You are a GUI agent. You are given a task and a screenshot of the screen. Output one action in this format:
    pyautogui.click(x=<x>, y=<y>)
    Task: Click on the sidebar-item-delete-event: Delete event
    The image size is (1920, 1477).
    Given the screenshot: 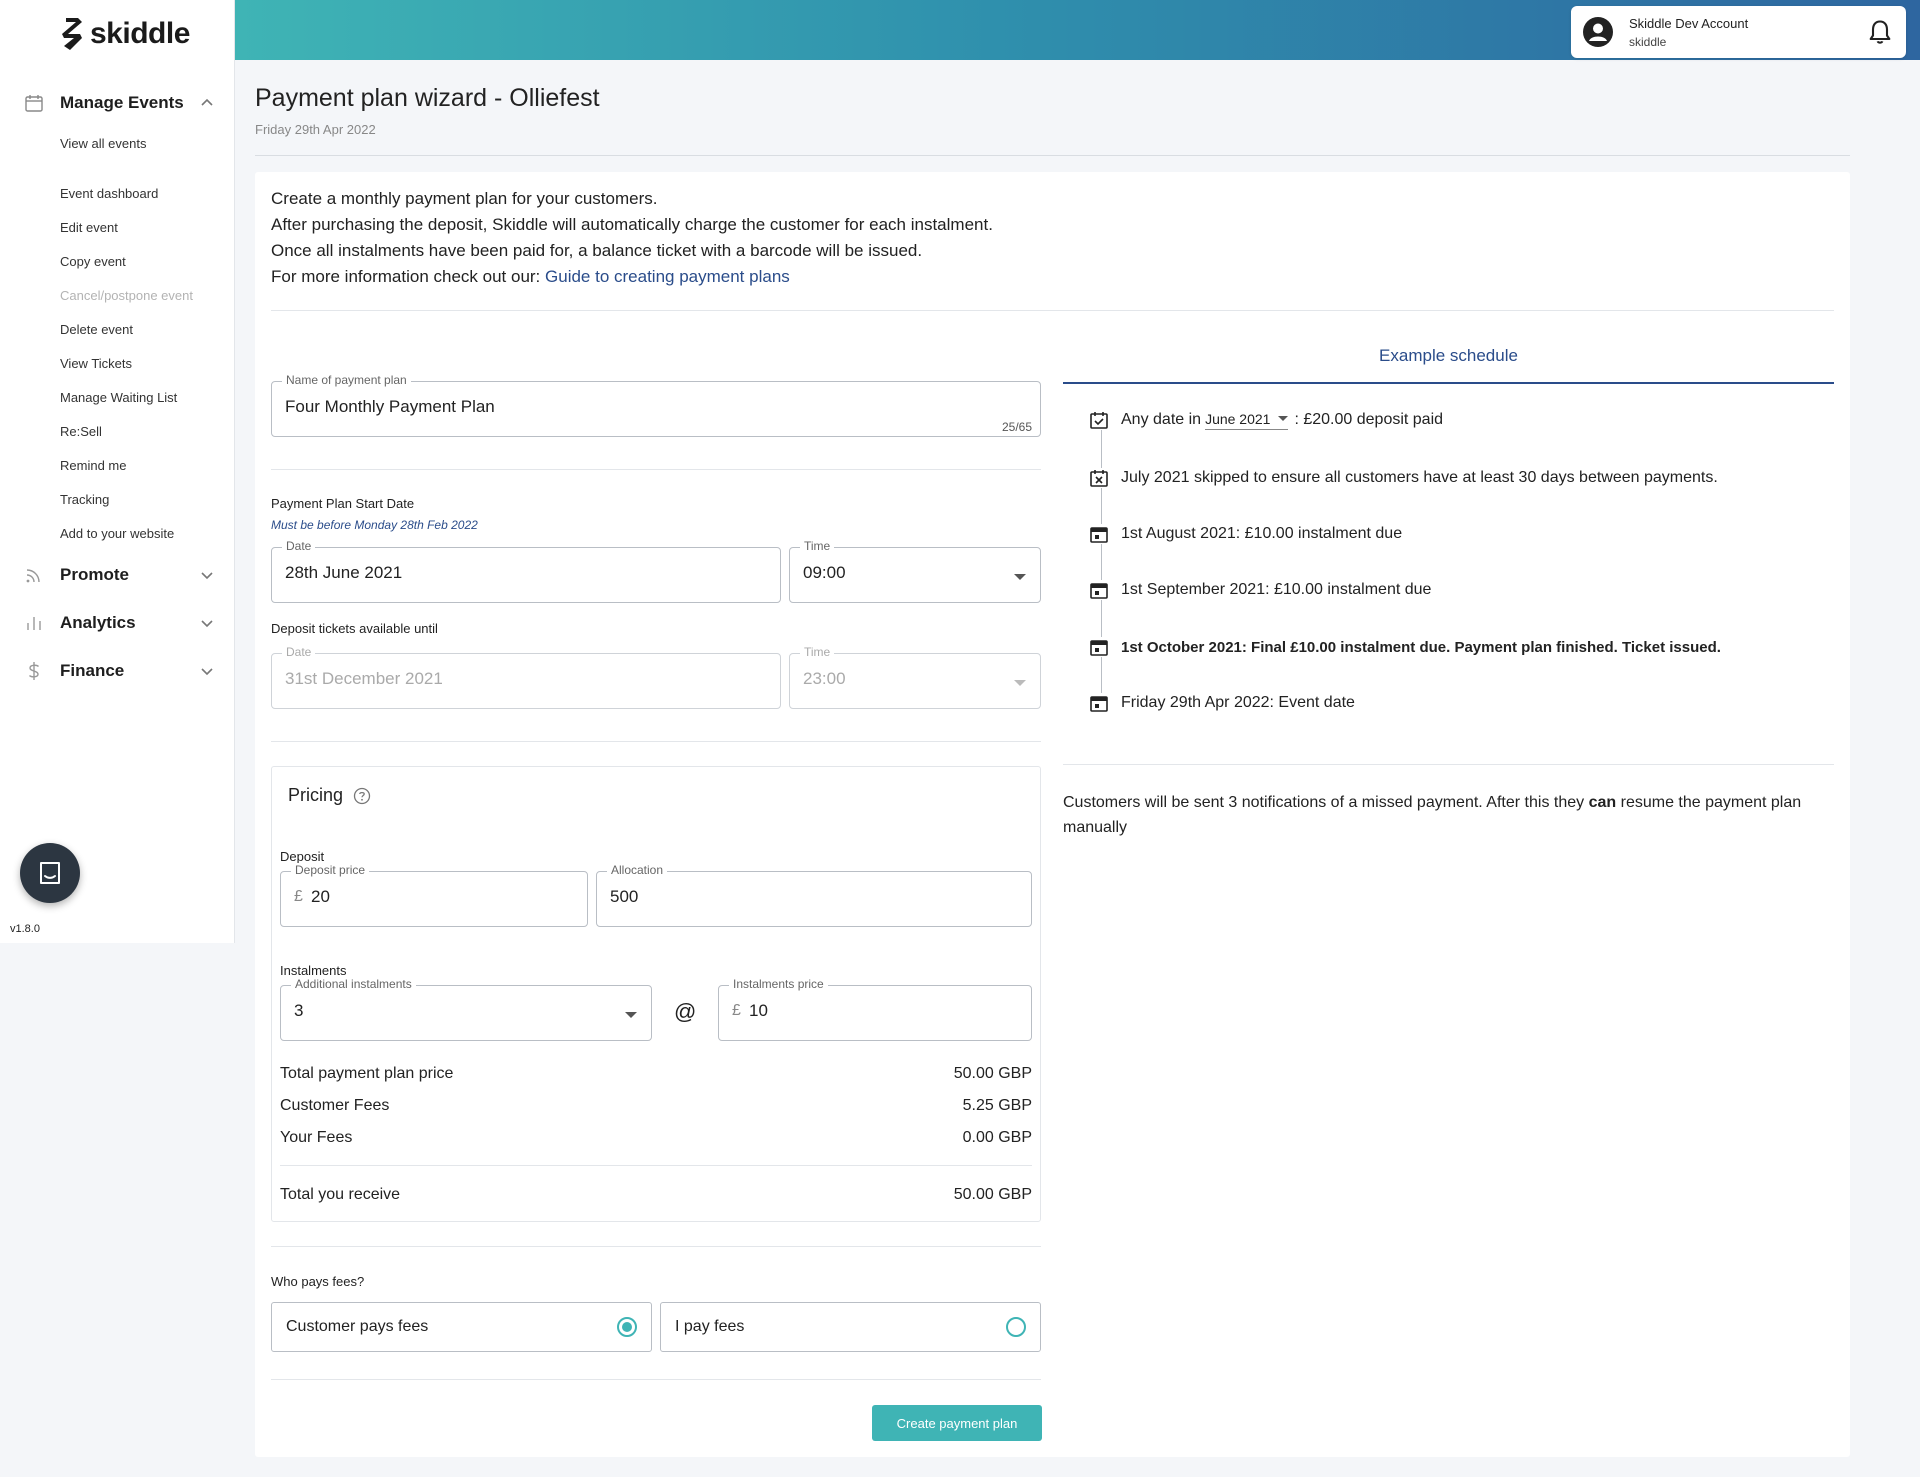 What is the action you would take?
    pyautogui.click(x=96, y=329)
    